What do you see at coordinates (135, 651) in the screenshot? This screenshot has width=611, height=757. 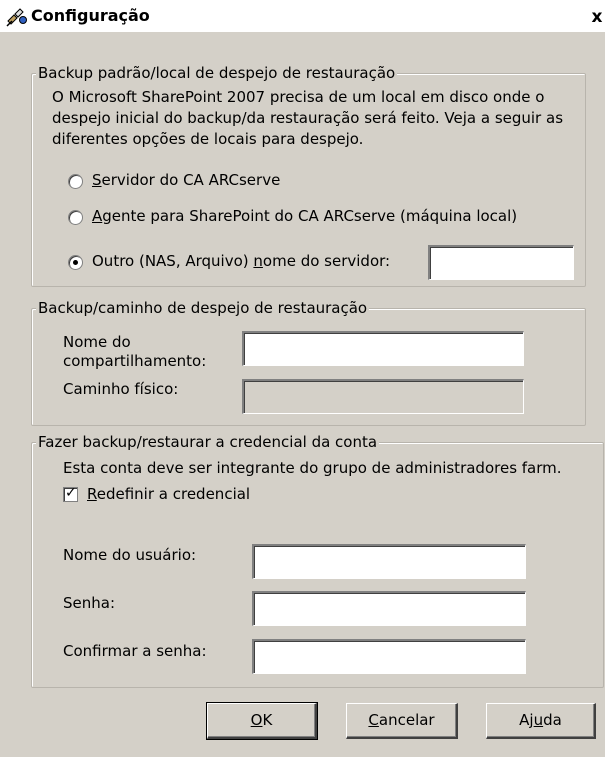 I see `confirm-password-label: Confirmar a senha:` at bounding box center [135, 651].